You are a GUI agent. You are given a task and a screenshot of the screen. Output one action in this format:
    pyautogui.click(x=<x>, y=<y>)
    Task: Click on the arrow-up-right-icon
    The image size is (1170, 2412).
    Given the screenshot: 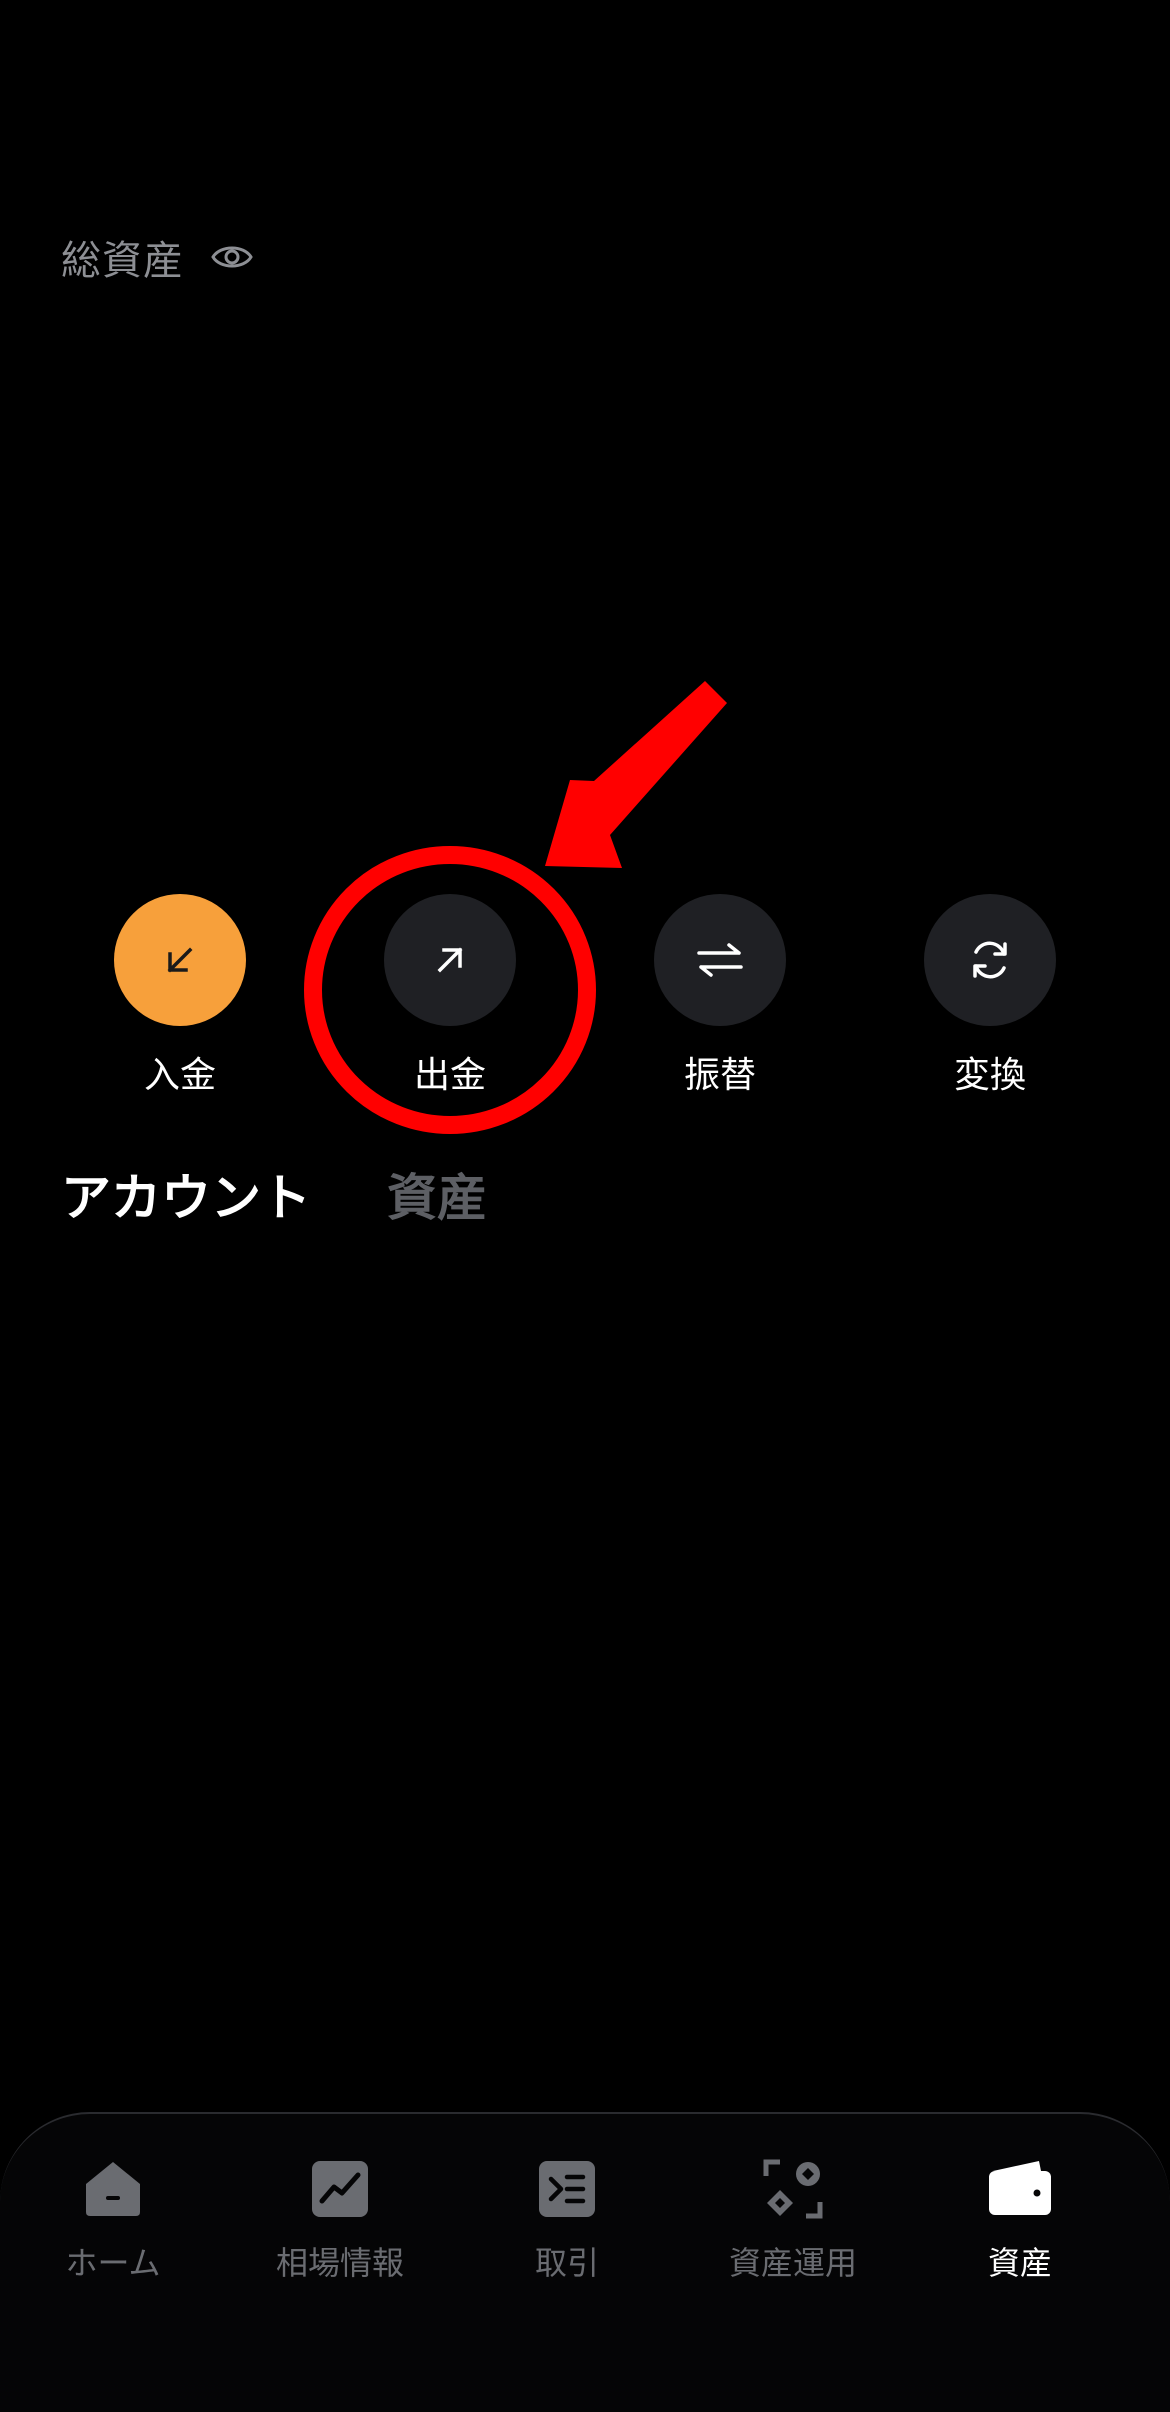 What is the action you would take?
    pyautogui.click(x=450, y=960)
    